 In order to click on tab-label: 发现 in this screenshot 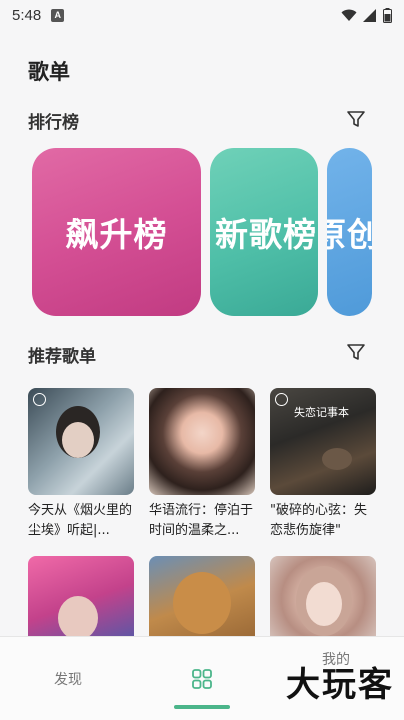, I will do `click(68, 680)`.